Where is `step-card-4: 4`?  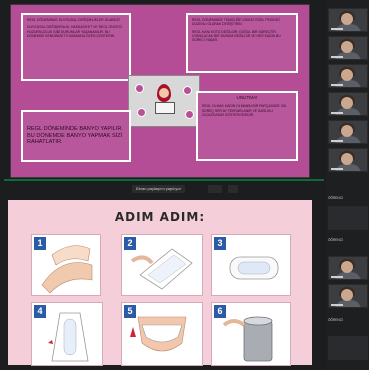
step-card-4: 4 is located at coordinates (67, 334).